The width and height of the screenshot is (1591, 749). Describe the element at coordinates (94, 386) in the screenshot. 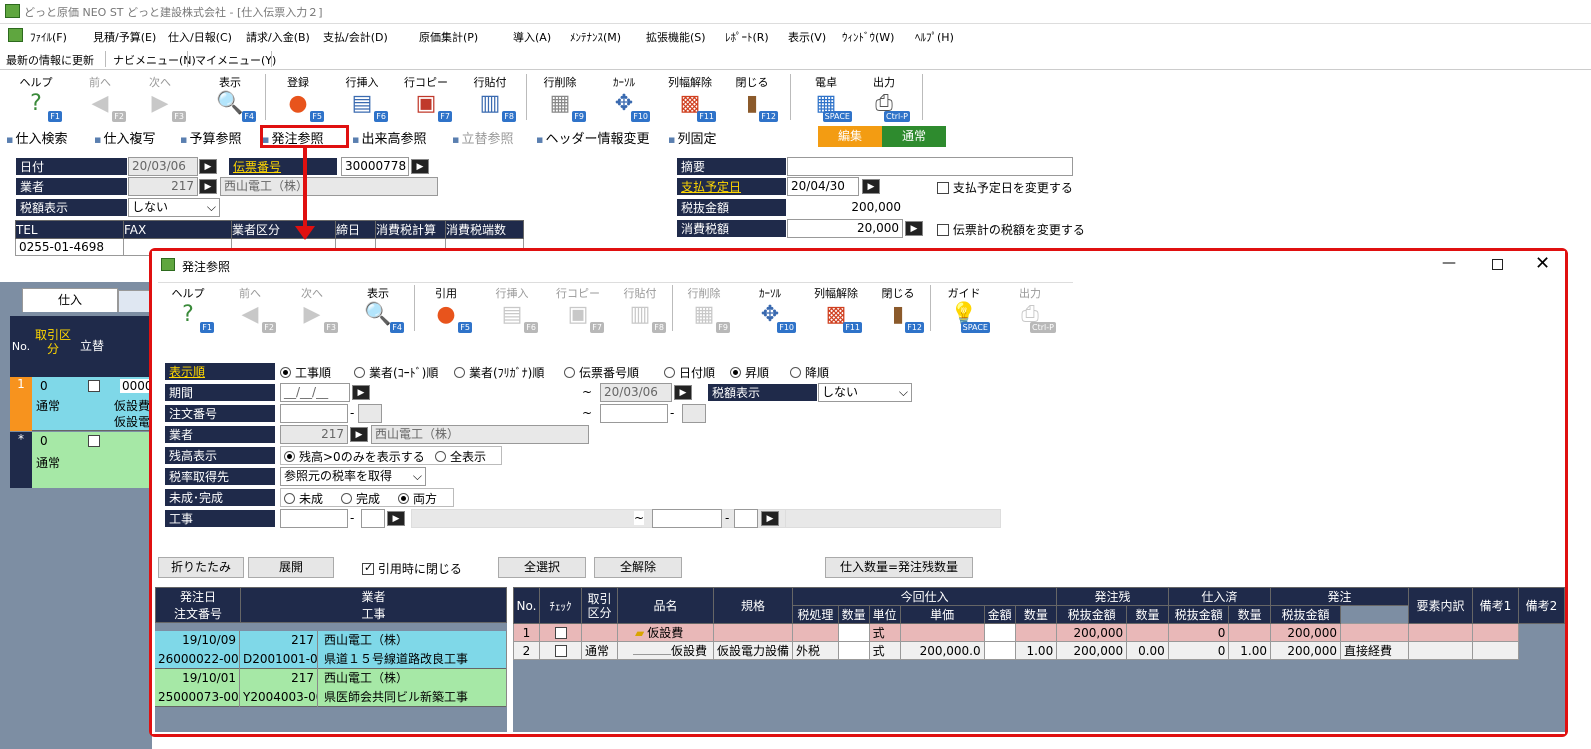

I see `row-1-advance-checkbox` at that location.